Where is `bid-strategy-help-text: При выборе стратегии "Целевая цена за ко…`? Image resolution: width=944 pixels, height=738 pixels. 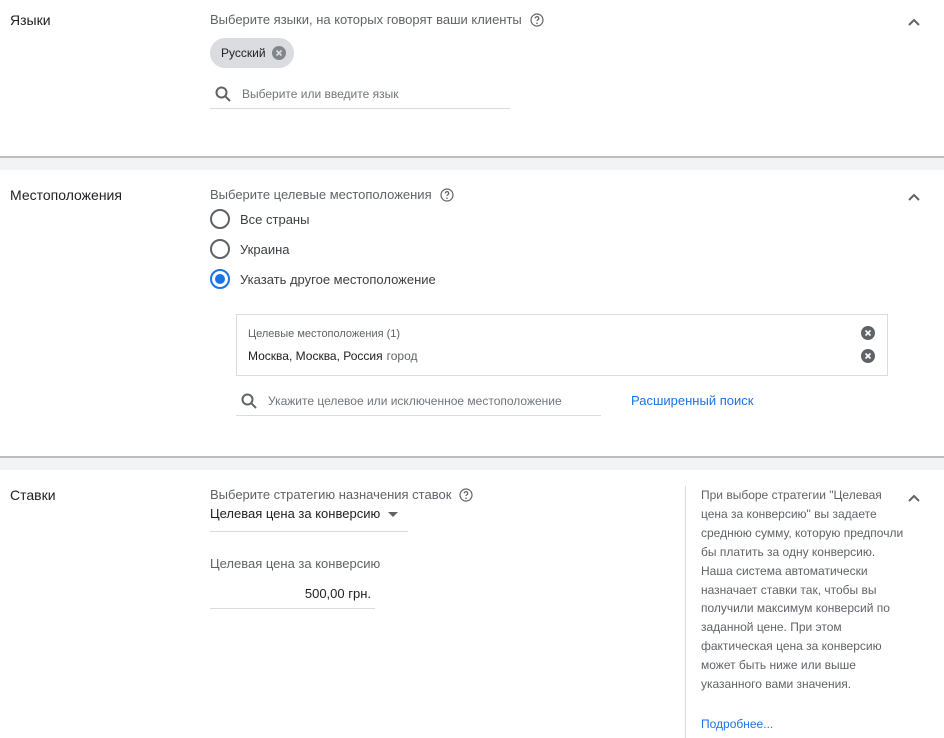
bid-strategy-help-text: При выборе стратегии "Целевая цена за ко… is located at coordinates (795, 612).